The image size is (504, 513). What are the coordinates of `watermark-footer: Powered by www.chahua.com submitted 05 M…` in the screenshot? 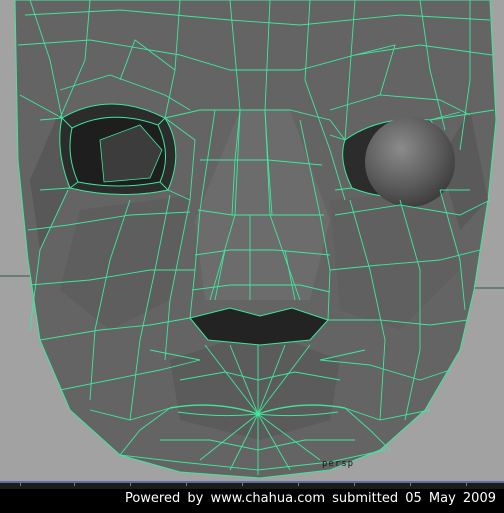 It's located at (252, 501).